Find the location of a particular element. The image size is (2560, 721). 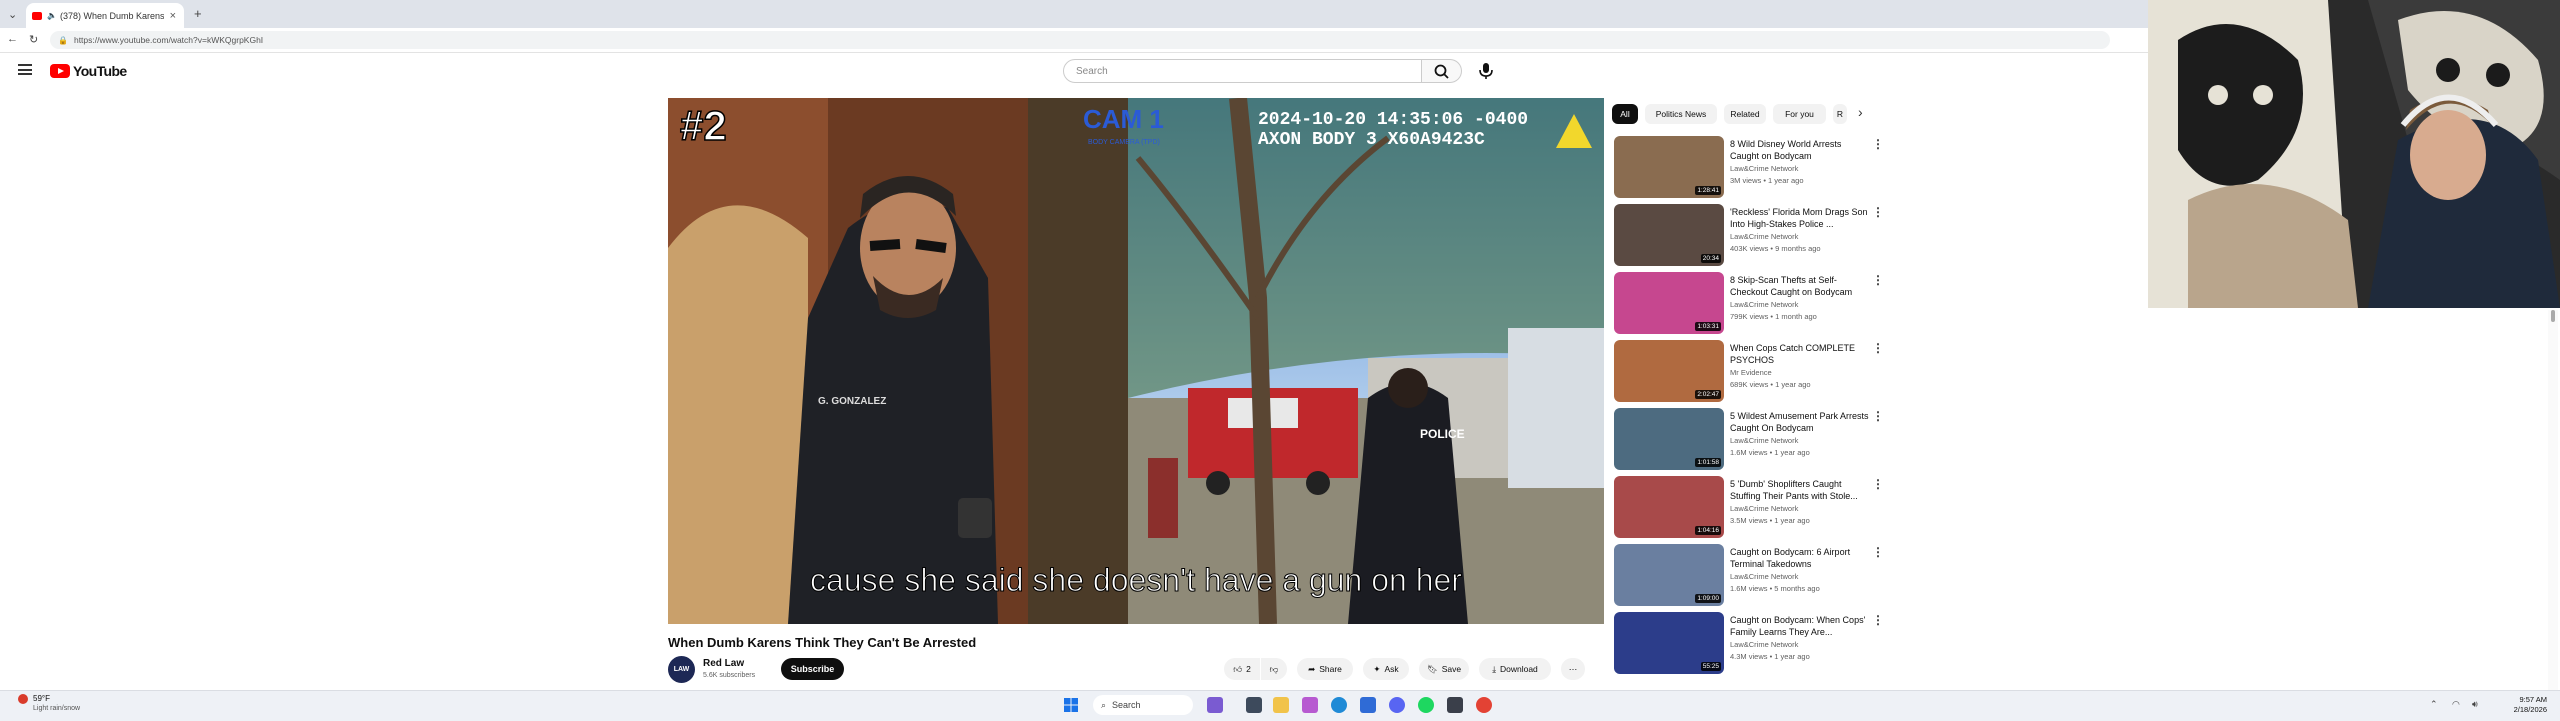

scrollbar-track is located at coordinates (2553, 500).